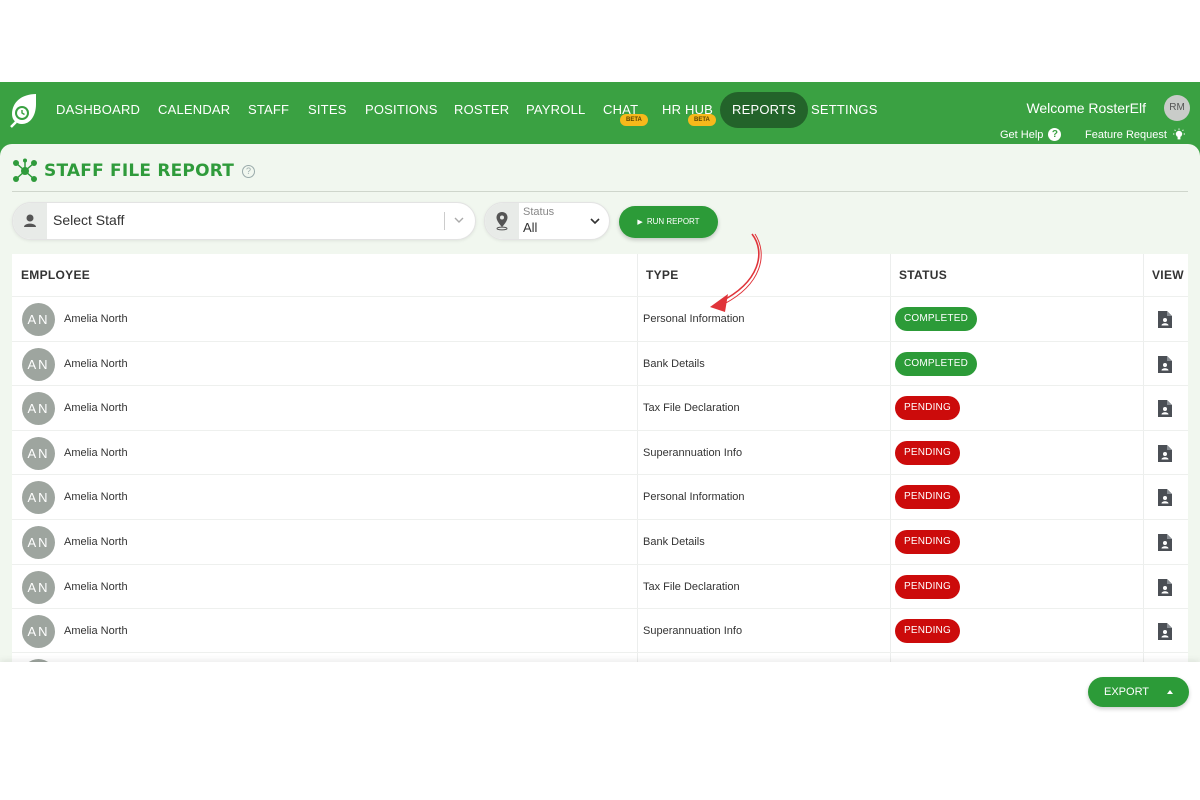  What do you see at coordinates (139, 171) in the screenshot?
I see `page-title: STAFF FILE REPORT` at bounding box center [139, 171].